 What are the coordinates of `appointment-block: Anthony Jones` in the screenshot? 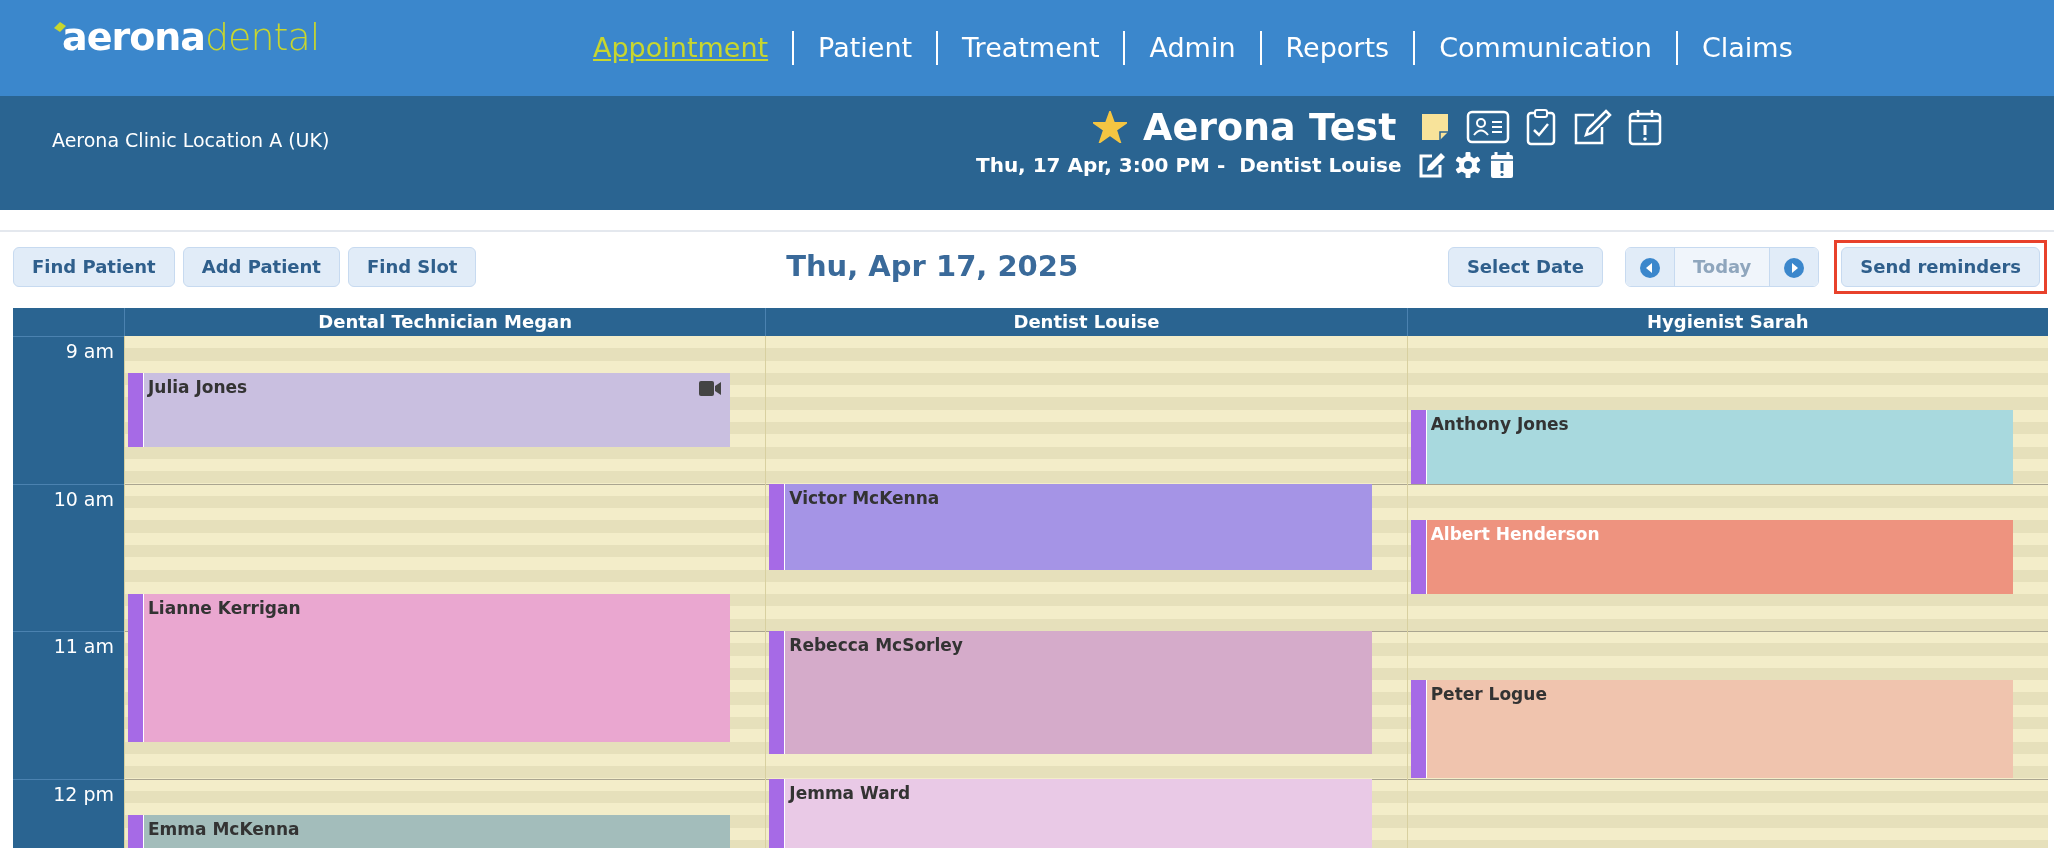 It's located at (1711, 446).